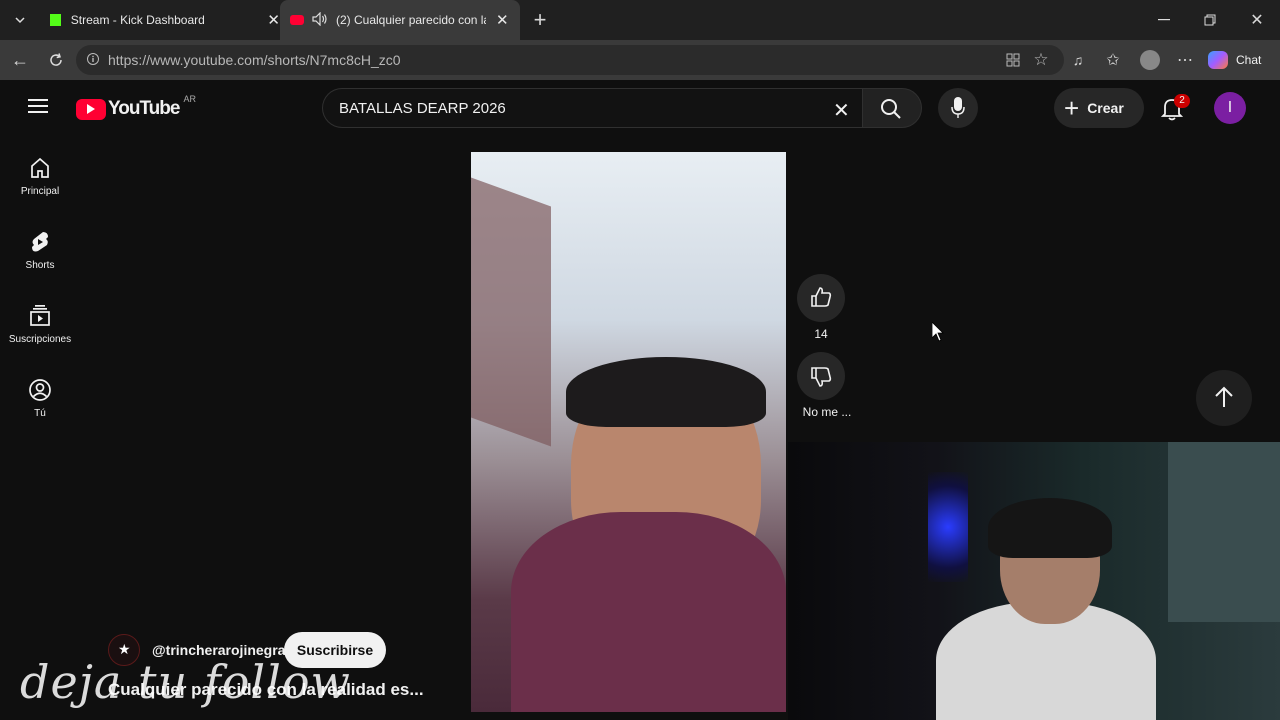 This screenshot has height=720, width=1280. I want to click on video-scene-wall, so click(511, 312).